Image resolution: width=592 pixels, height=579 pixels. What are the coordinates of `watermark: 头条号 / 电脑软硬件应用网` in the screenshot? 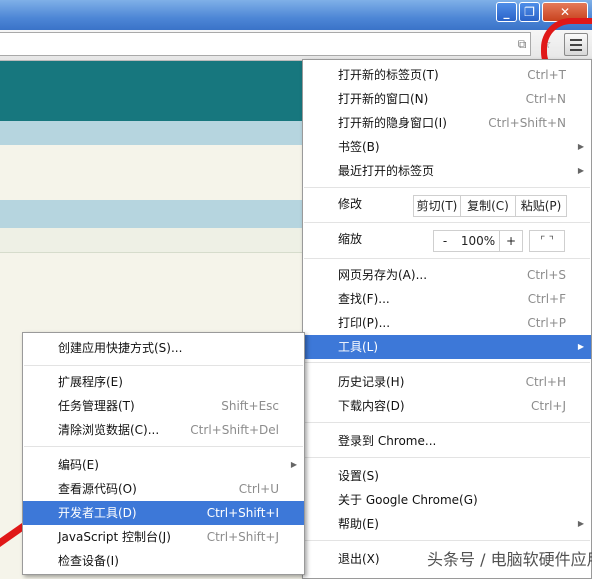 It's located at (509, 559).